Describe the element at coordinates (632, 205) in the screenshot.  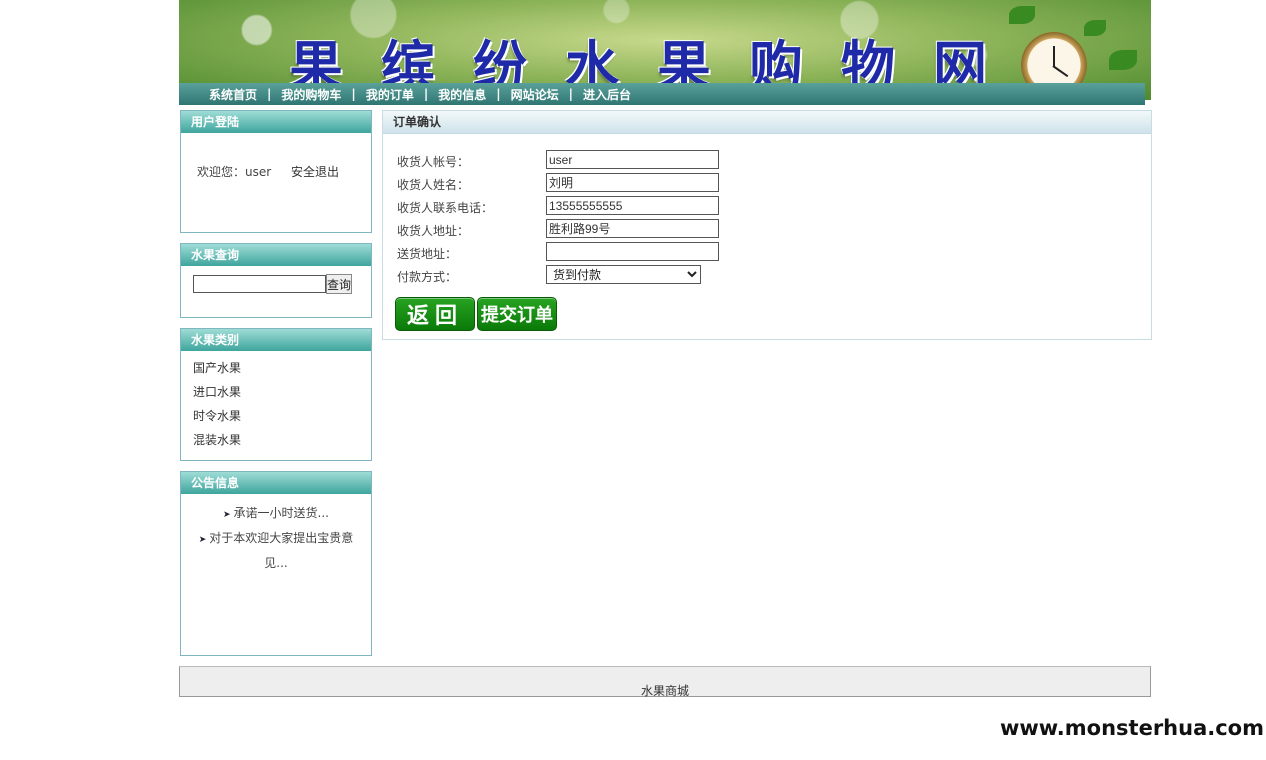
I see `phone-input` at that location.